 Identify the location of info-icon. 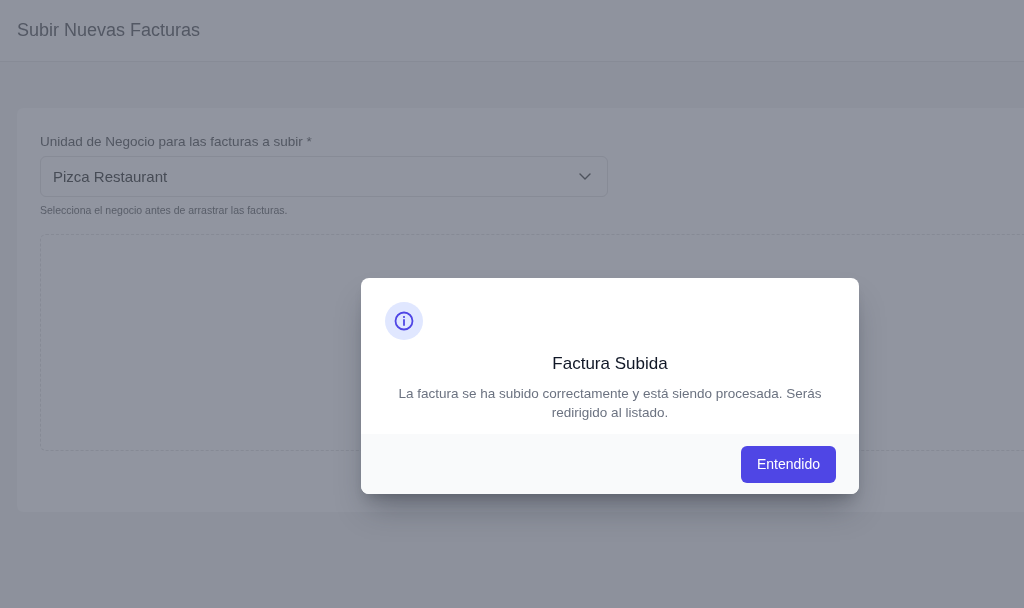
(404, 321).